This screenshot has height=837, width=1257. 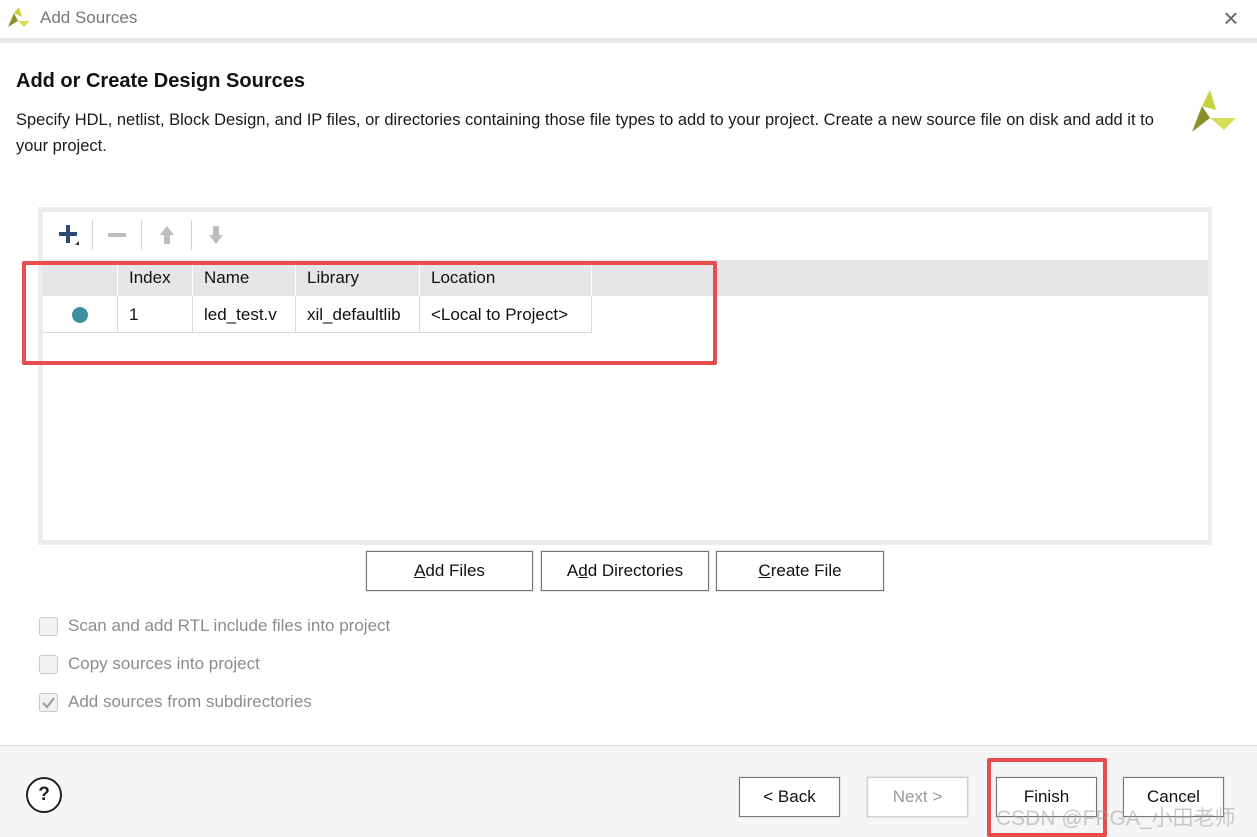 I want to click on sources-toolbar, so click(x=625, y=235).